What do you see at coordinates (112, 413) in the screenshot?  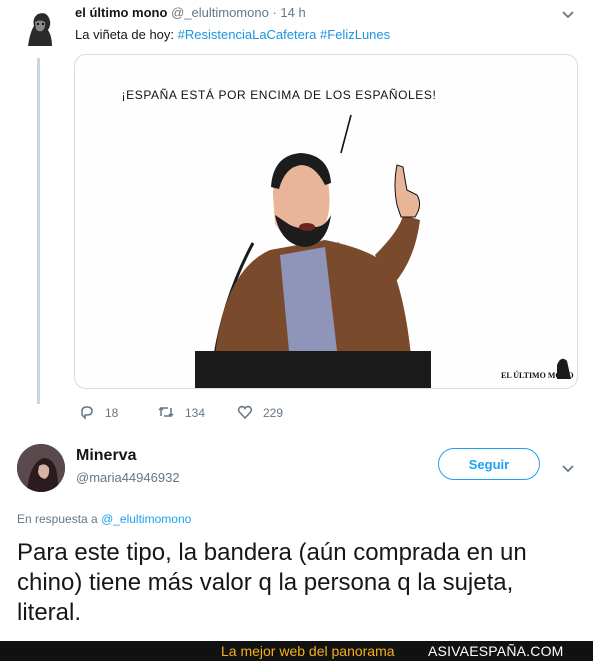 I see `reply-count: 18` at bounding box center [112, 413].